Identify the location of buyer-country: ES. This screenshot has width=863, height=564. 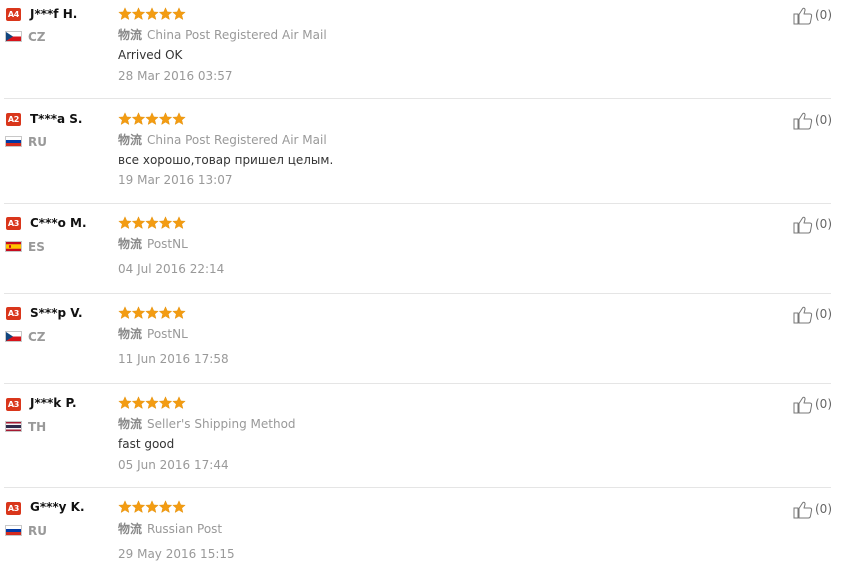
(36, 247).